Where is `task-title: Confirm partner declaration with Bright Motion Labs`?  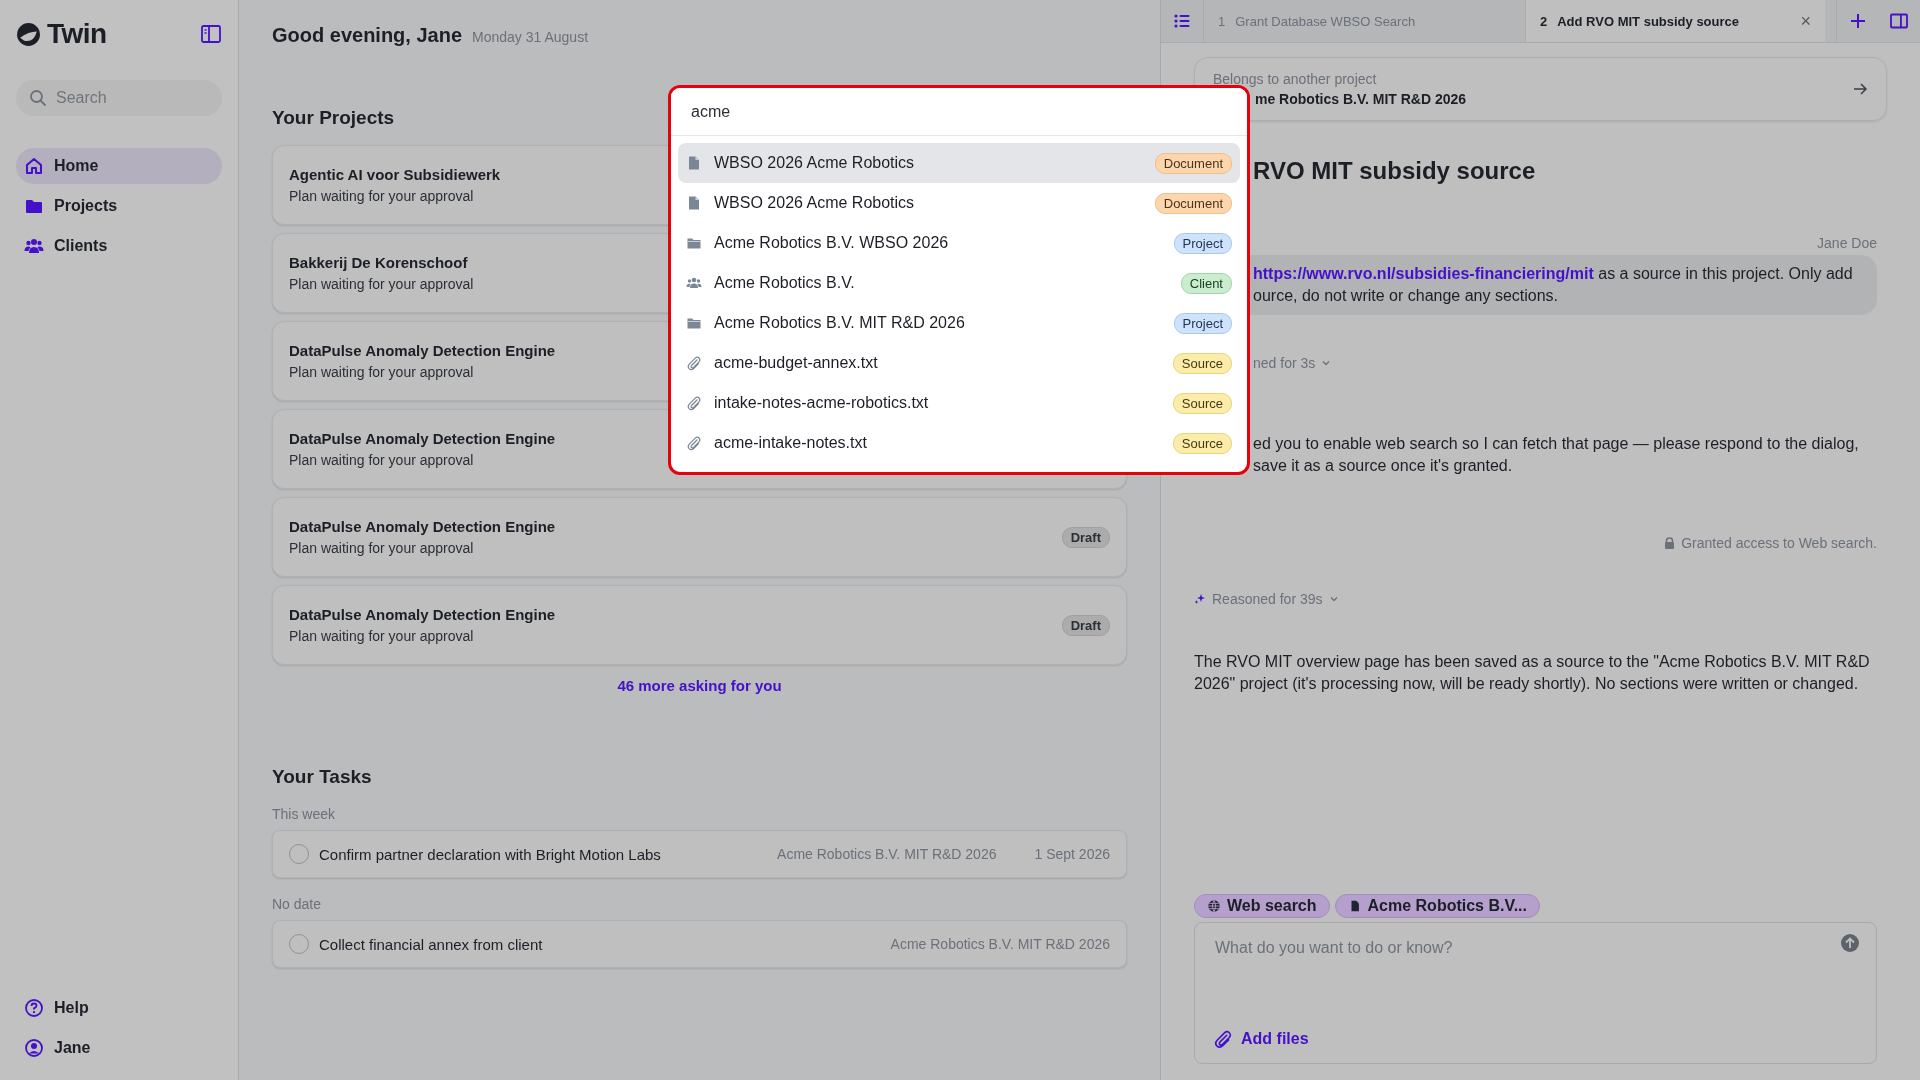 task-title: Confirm partner declaration with Bright Motion Labs is located at coordinates (490, 854).